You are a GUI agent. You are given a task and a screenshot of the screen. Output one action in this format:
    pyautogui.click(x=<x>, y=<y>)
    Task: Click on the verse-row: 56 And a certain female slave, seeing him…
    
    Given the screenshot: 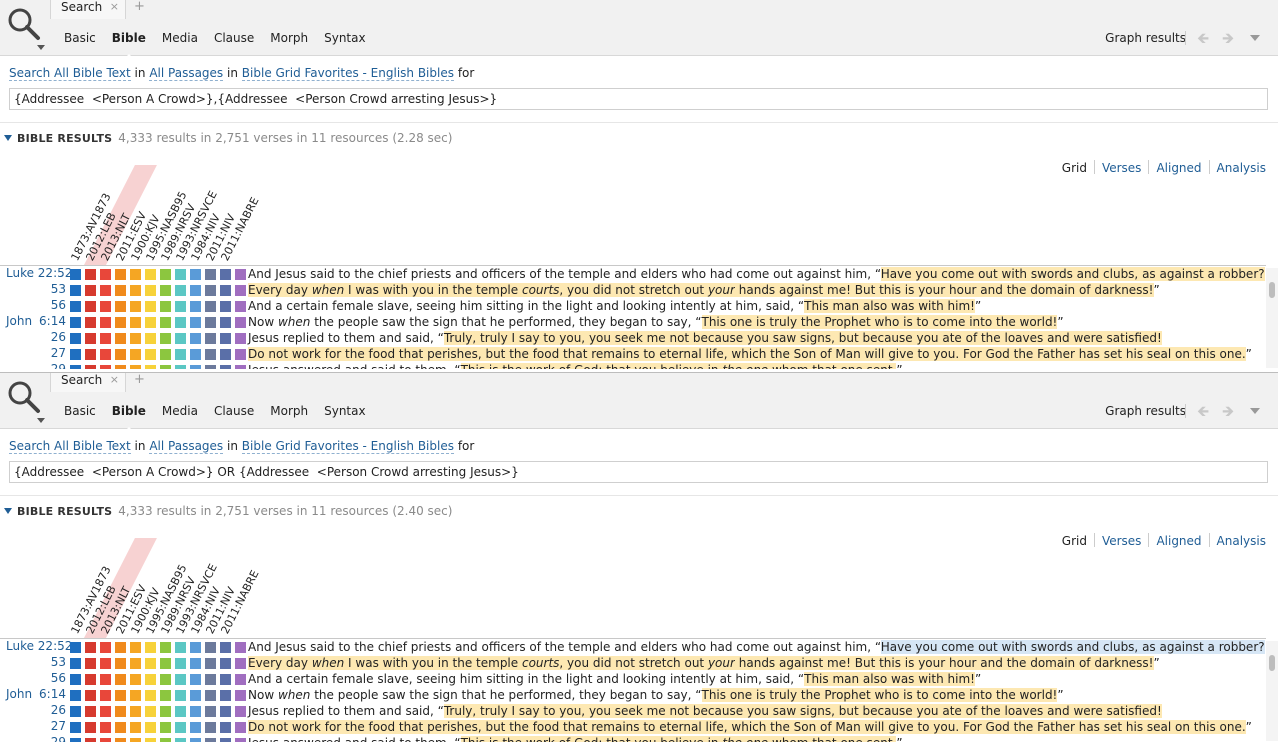 What is the action you would take?
    pyautogui.click(x=633, y=679)
    